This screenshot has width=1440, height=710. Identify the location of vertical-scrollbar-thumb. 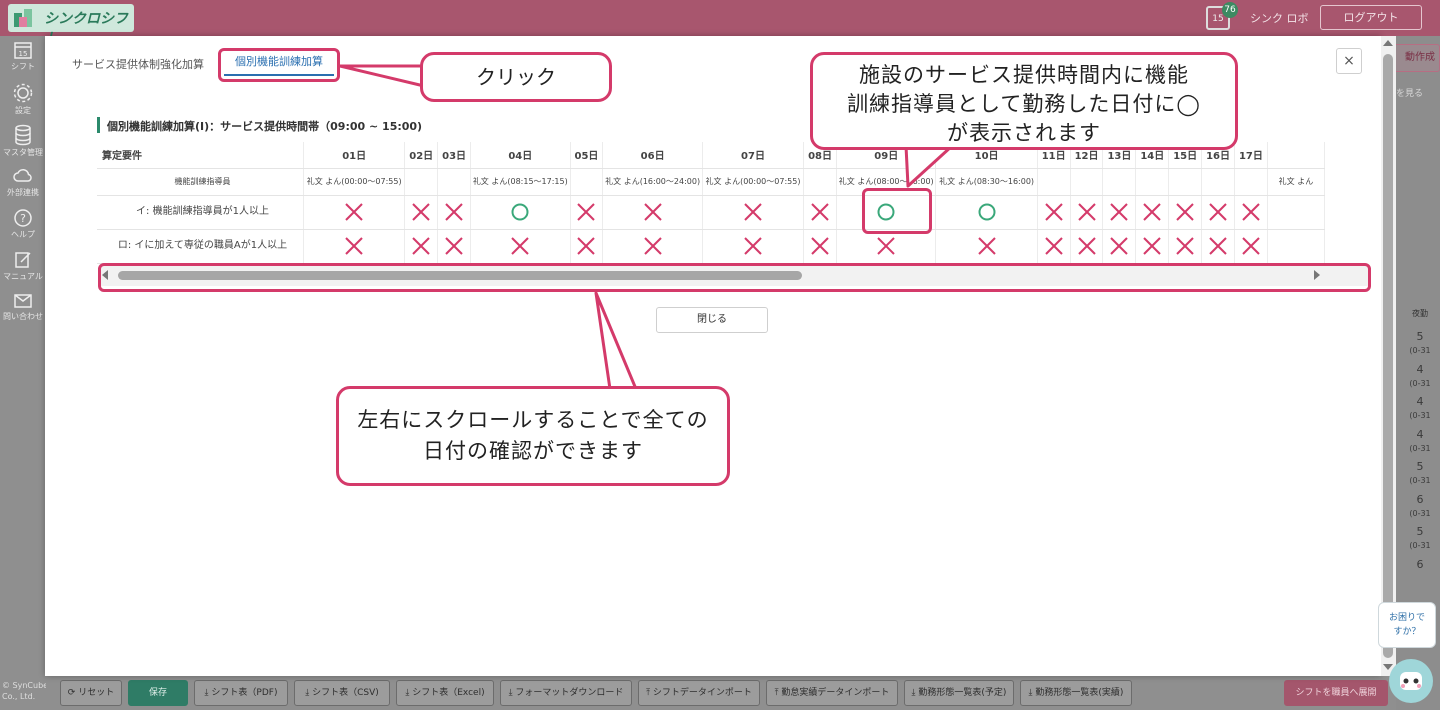
(1388, 356).